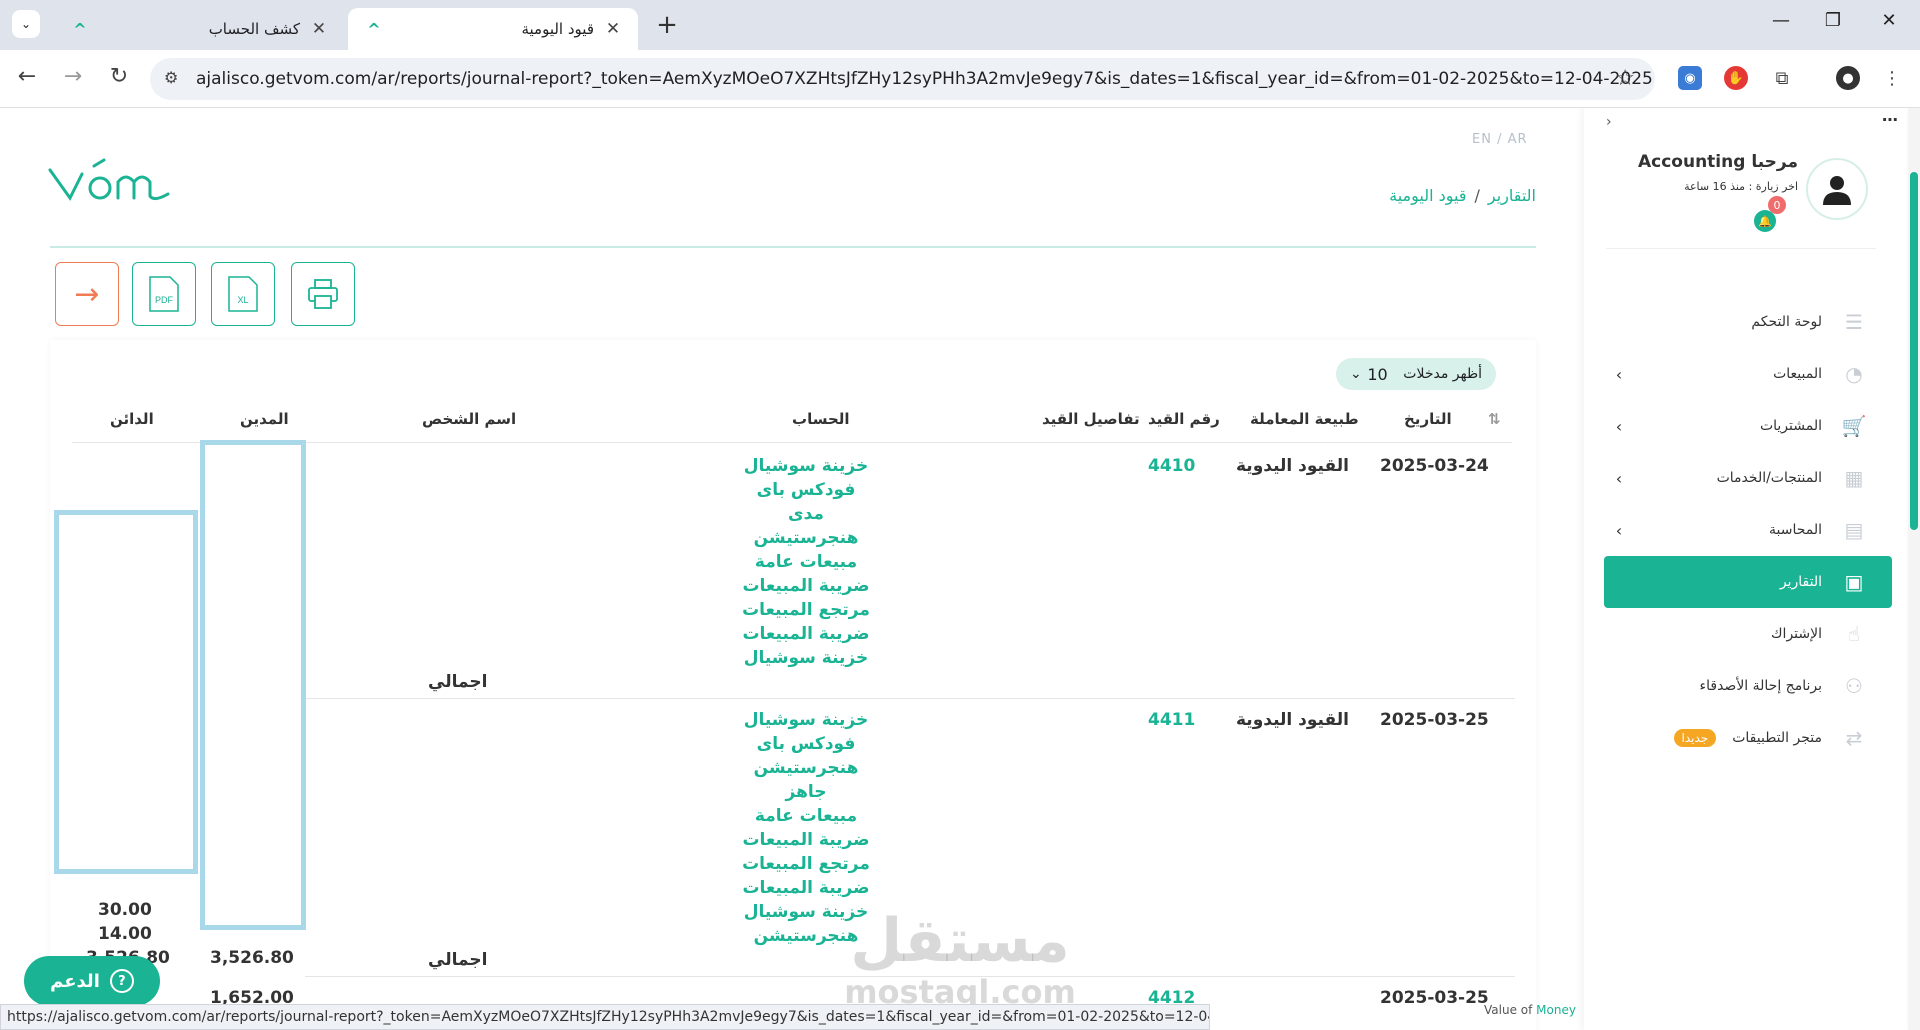 This screenshot has height=1030, width=1920. I want to click on sort-icon: ⇅, so click(1494, 419).